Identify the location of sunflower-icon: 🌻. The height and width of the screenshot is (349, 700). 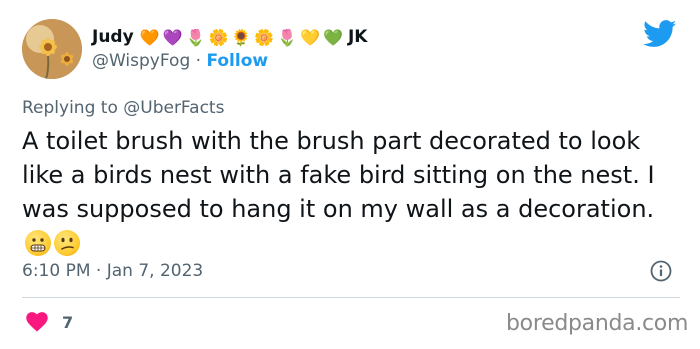
(242, 37).